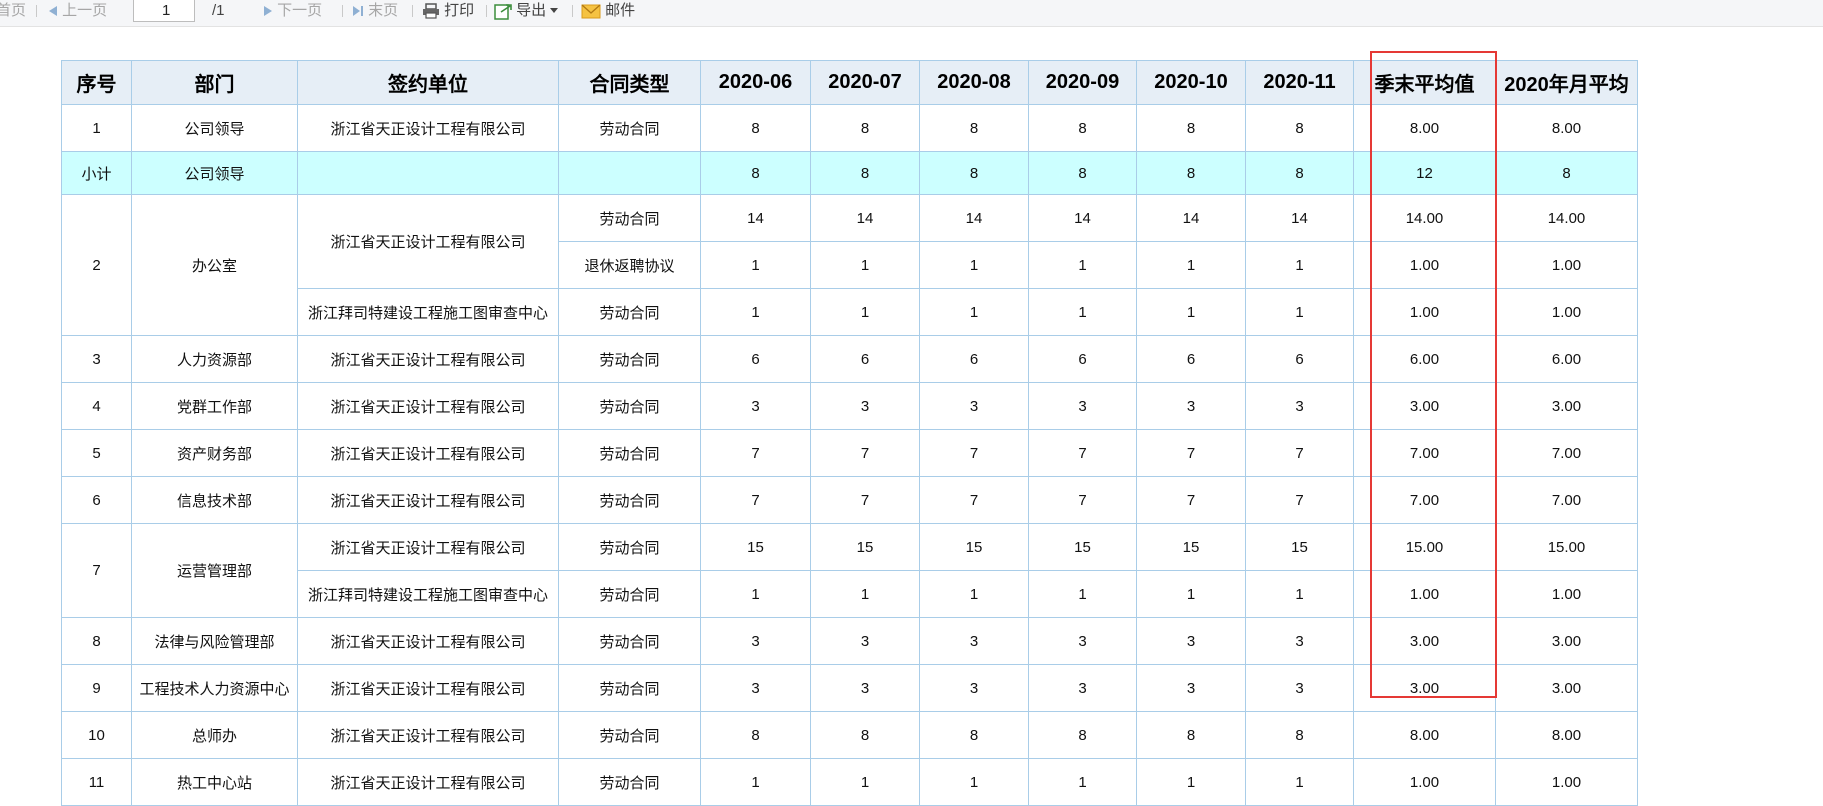  What do you see at coordinates (96, 128) in the screenshot?
I see `cell-index: 1` at bounding box center [96, 128].